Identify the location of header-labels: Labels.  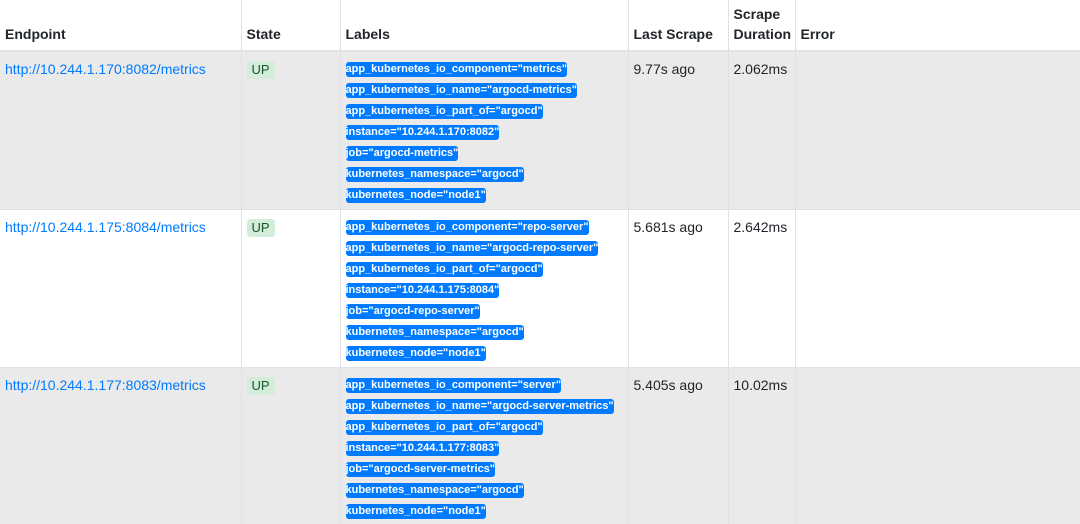
(483, 26).